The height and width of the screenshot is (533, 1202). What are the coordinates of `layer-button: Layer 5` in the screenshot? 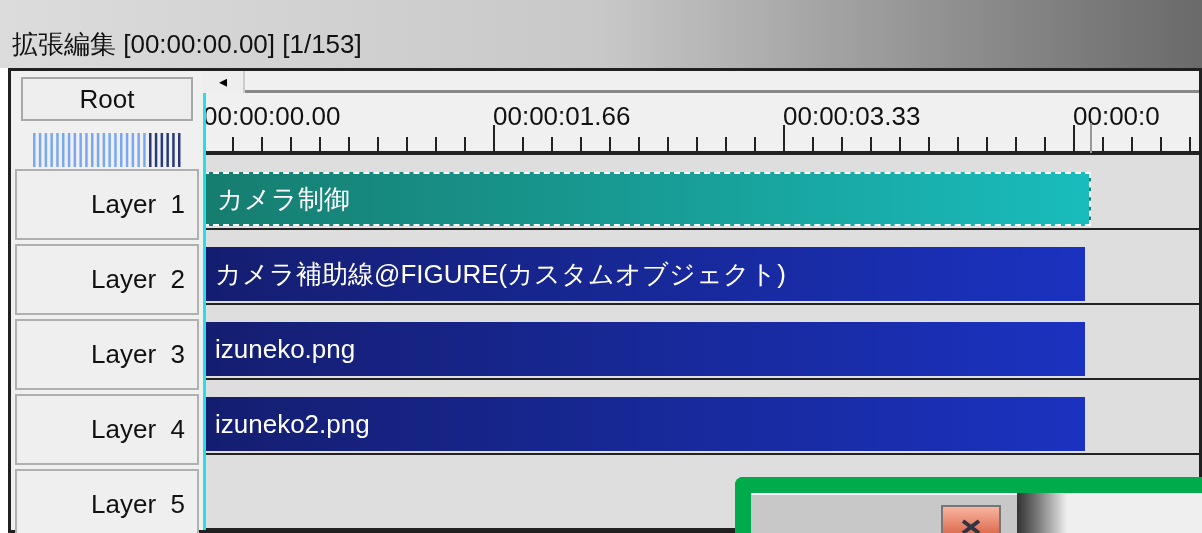 It's located at (107, 501).